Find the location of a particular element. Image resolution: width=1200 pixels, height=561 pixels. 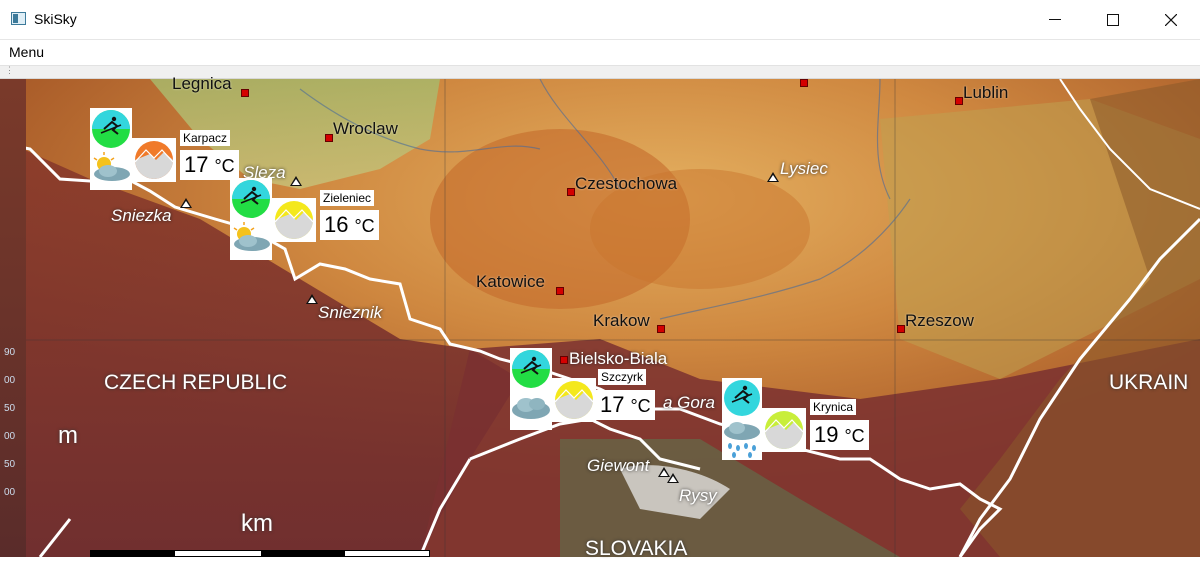

rain-icon is located at coordinates (742, 440).